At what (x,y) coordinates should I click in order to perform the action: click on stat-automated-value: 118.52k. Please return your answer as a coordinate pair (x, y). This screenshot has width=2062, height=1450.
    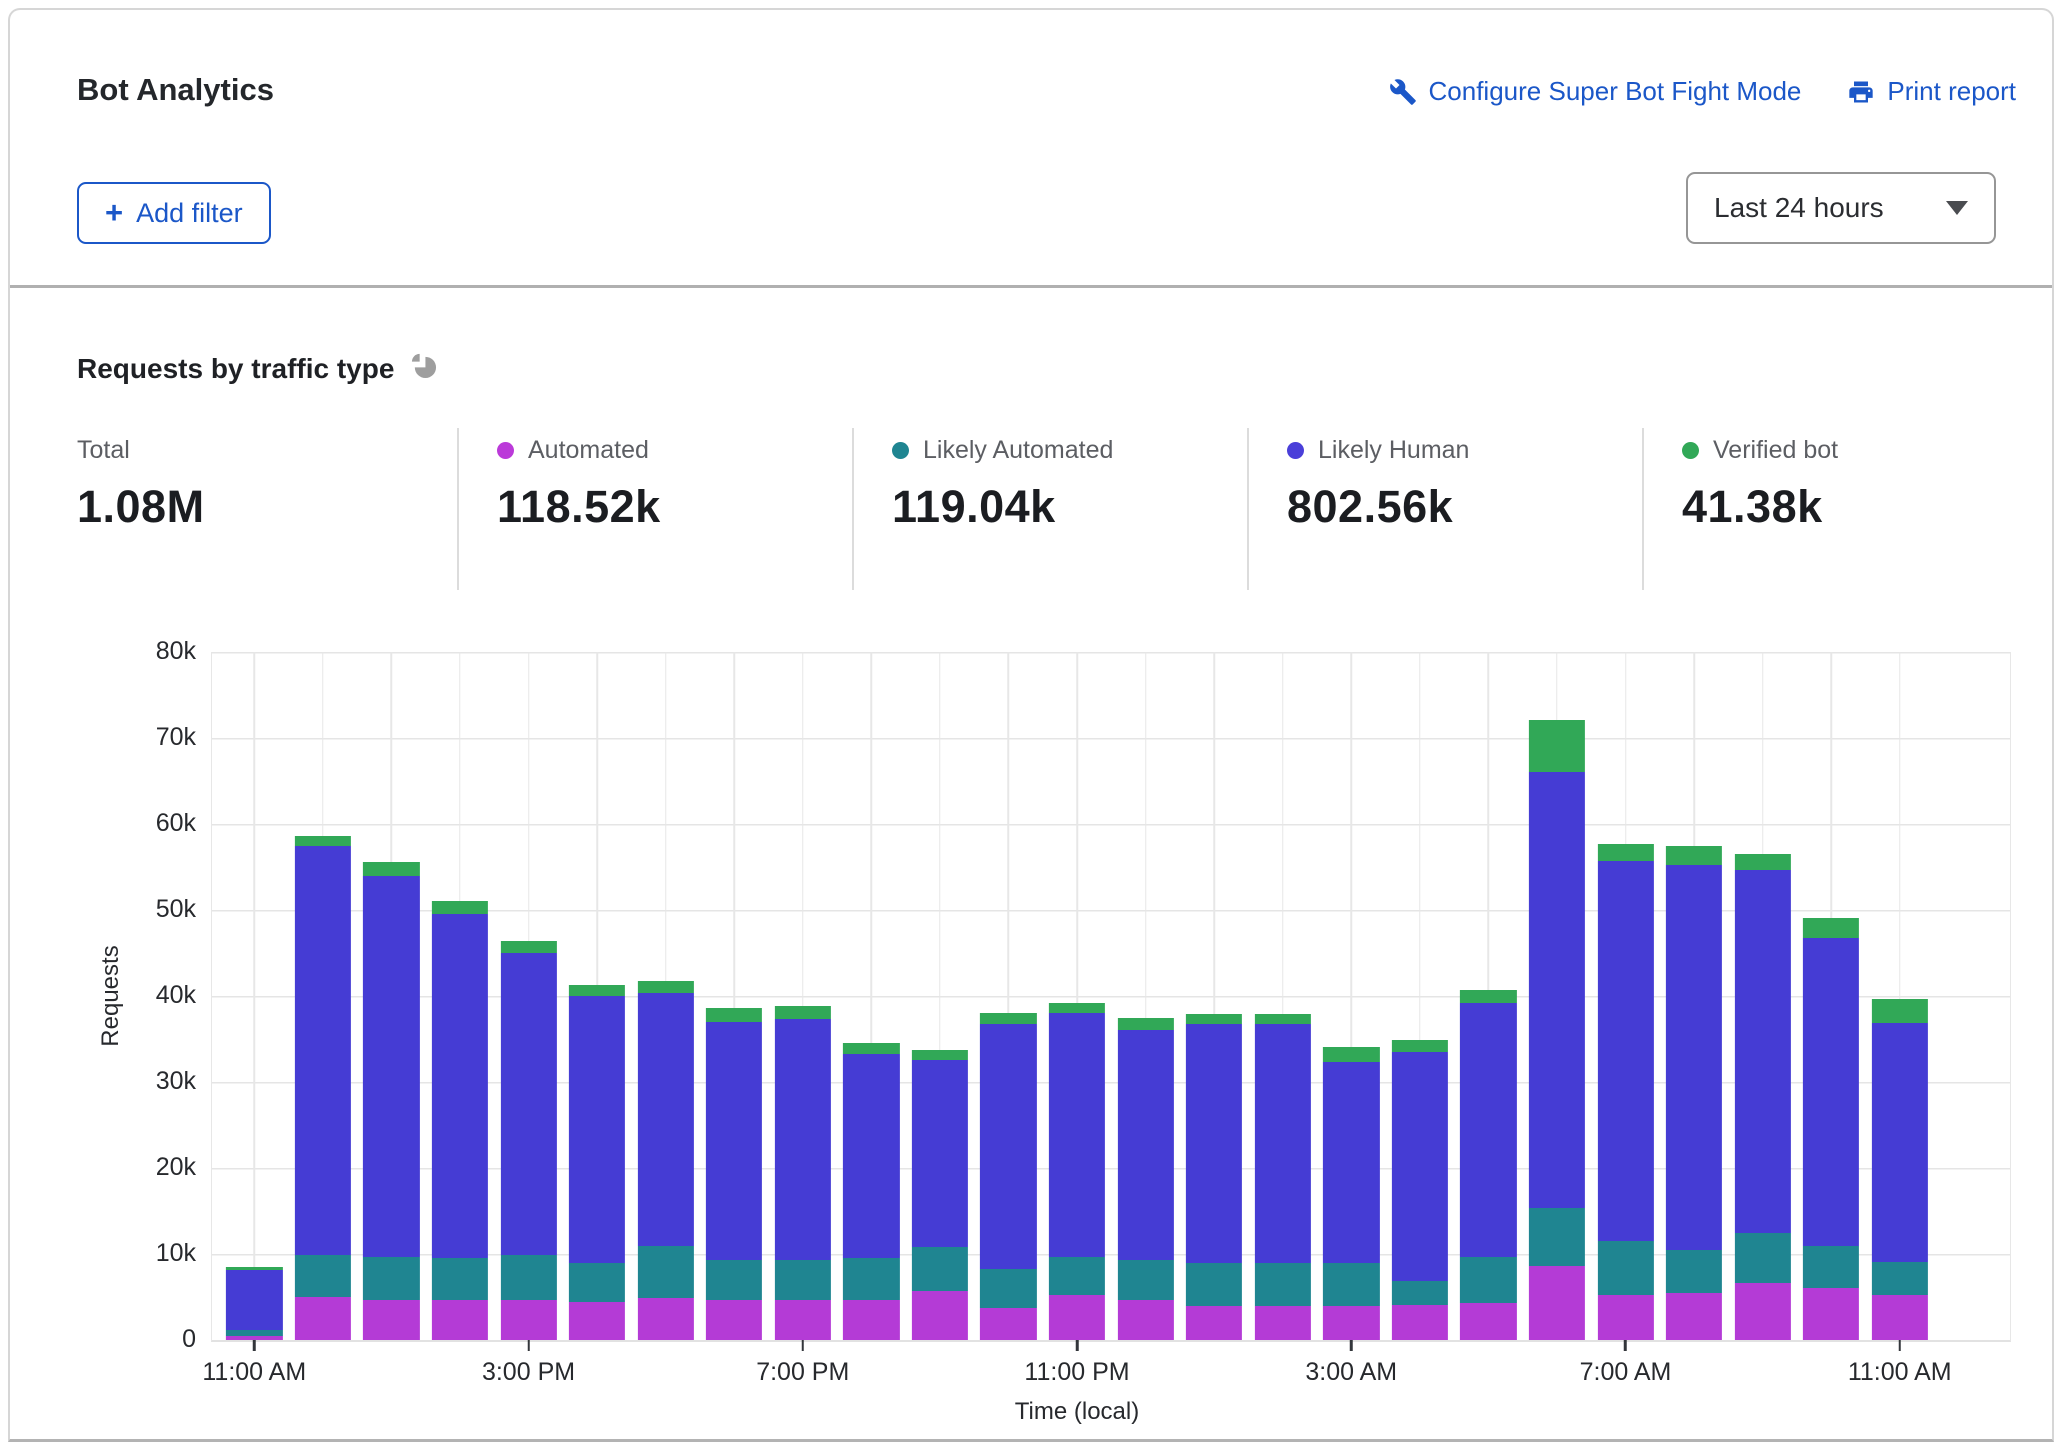
    Looking at the image, I should click on (579, 506).